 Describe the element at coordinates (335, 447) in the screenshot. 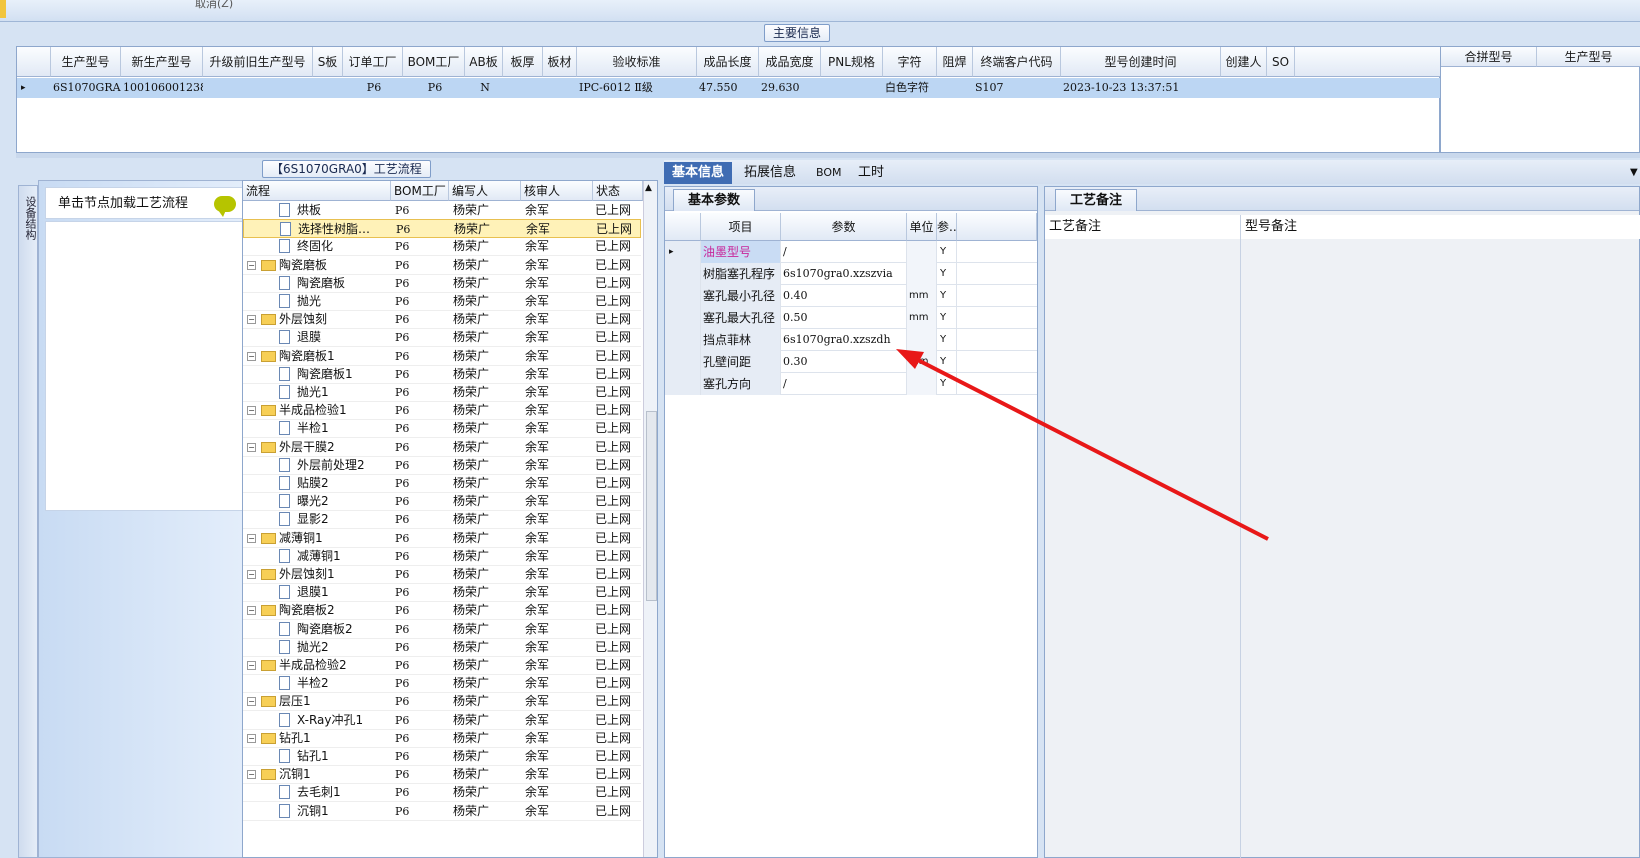

I see `tree-node-name: 外层干膜2` at that location.